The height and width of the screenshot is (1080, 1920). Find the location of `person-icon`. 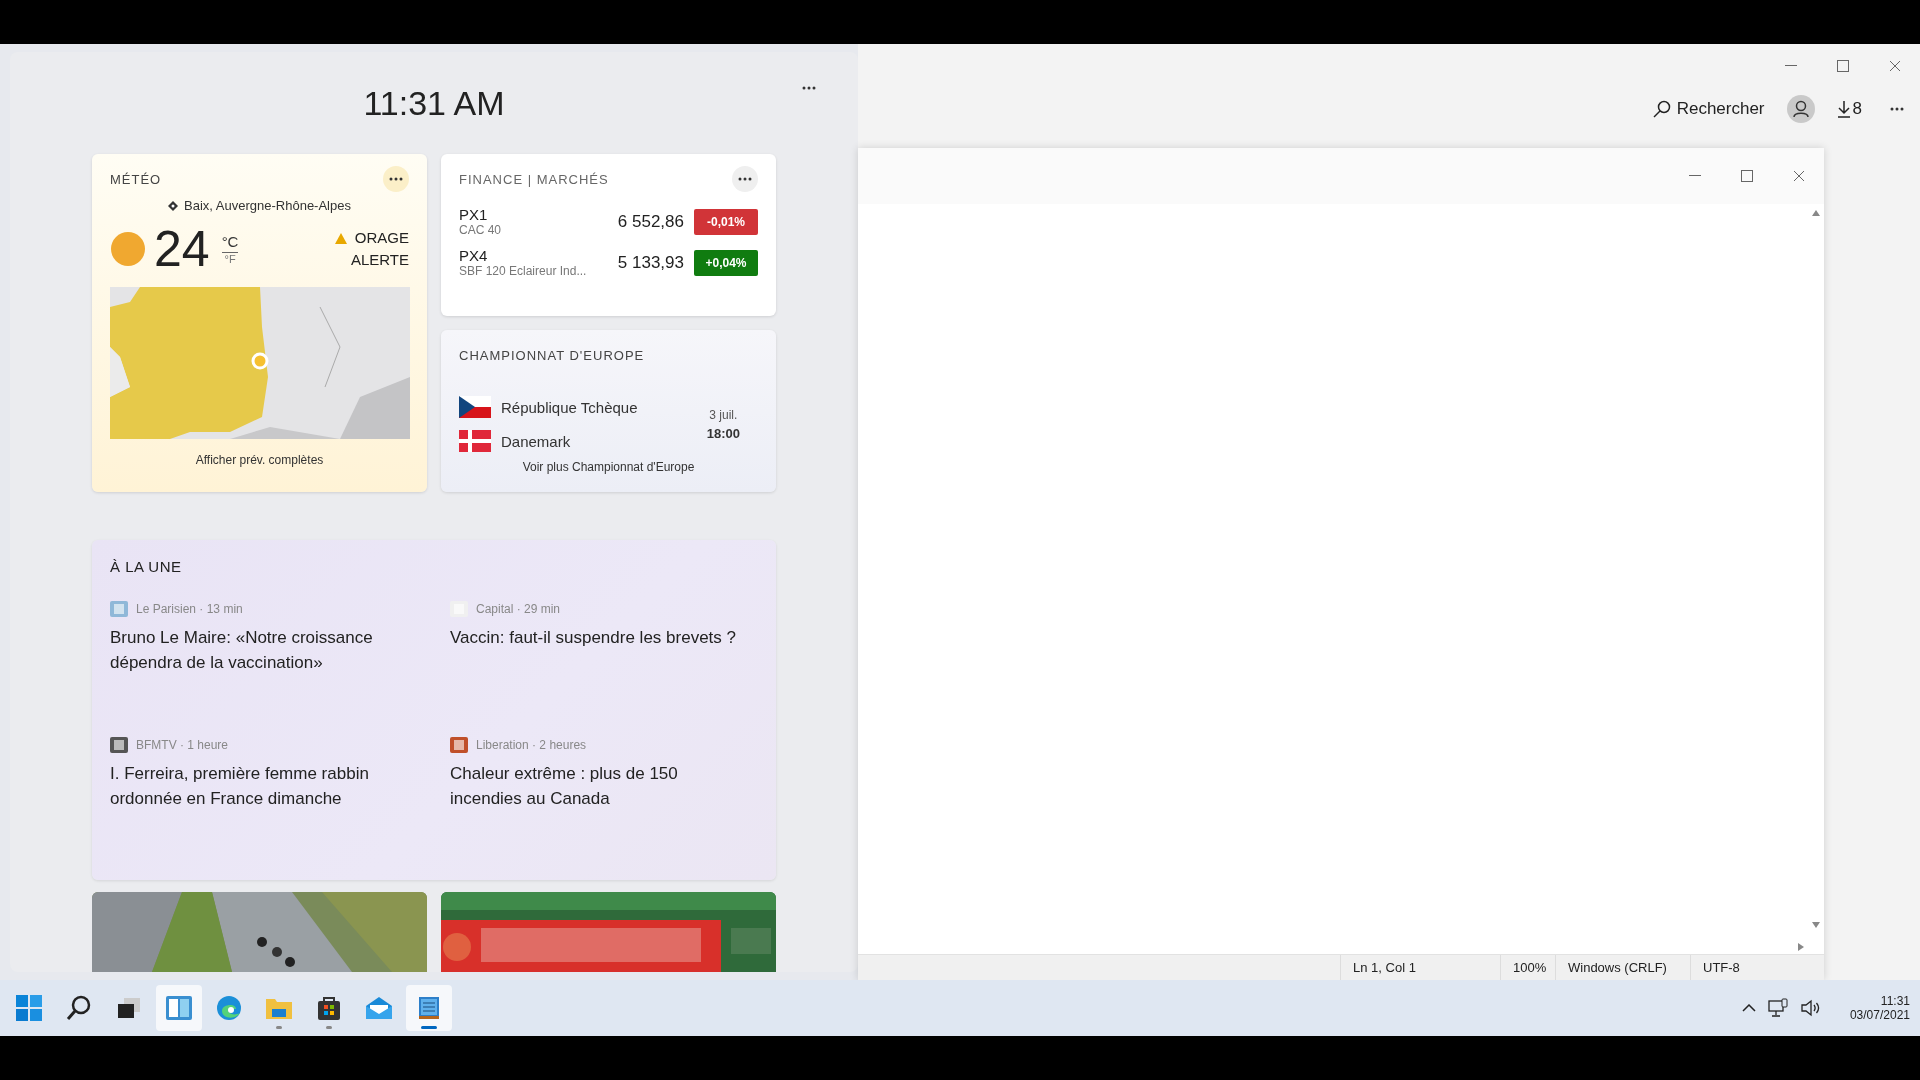

person-icon is located at coordinates (1800, 109).